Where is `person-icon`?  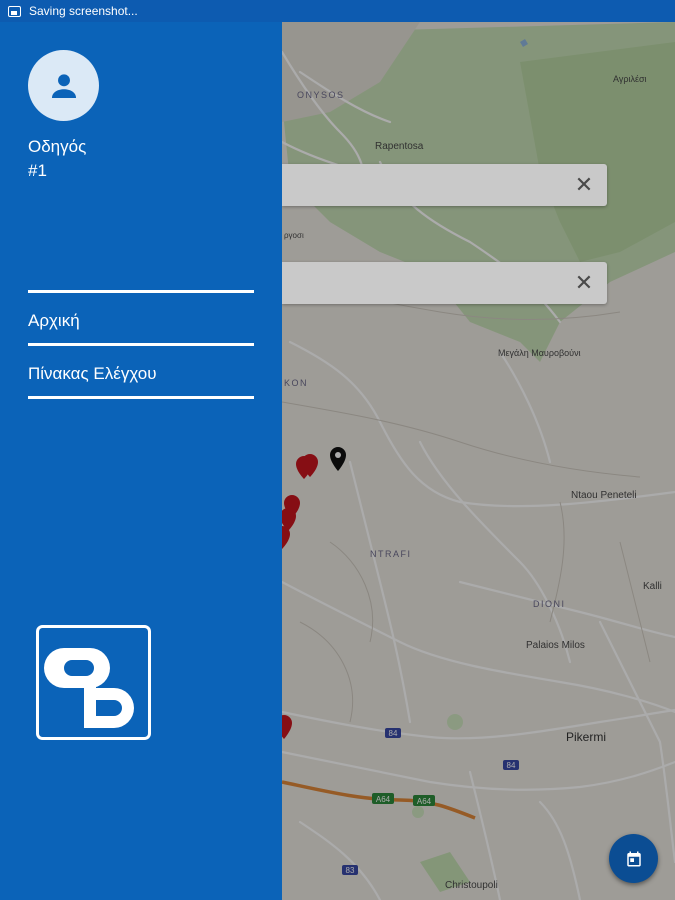 person-icon is located at coordinates (63, 85).